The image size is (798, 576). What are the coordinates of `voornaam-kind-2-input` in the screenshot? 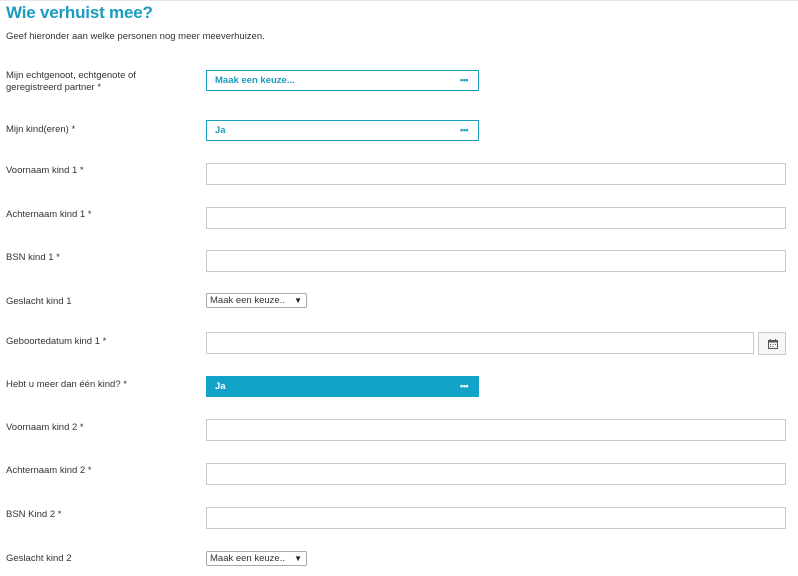 It's located at (496, 430).